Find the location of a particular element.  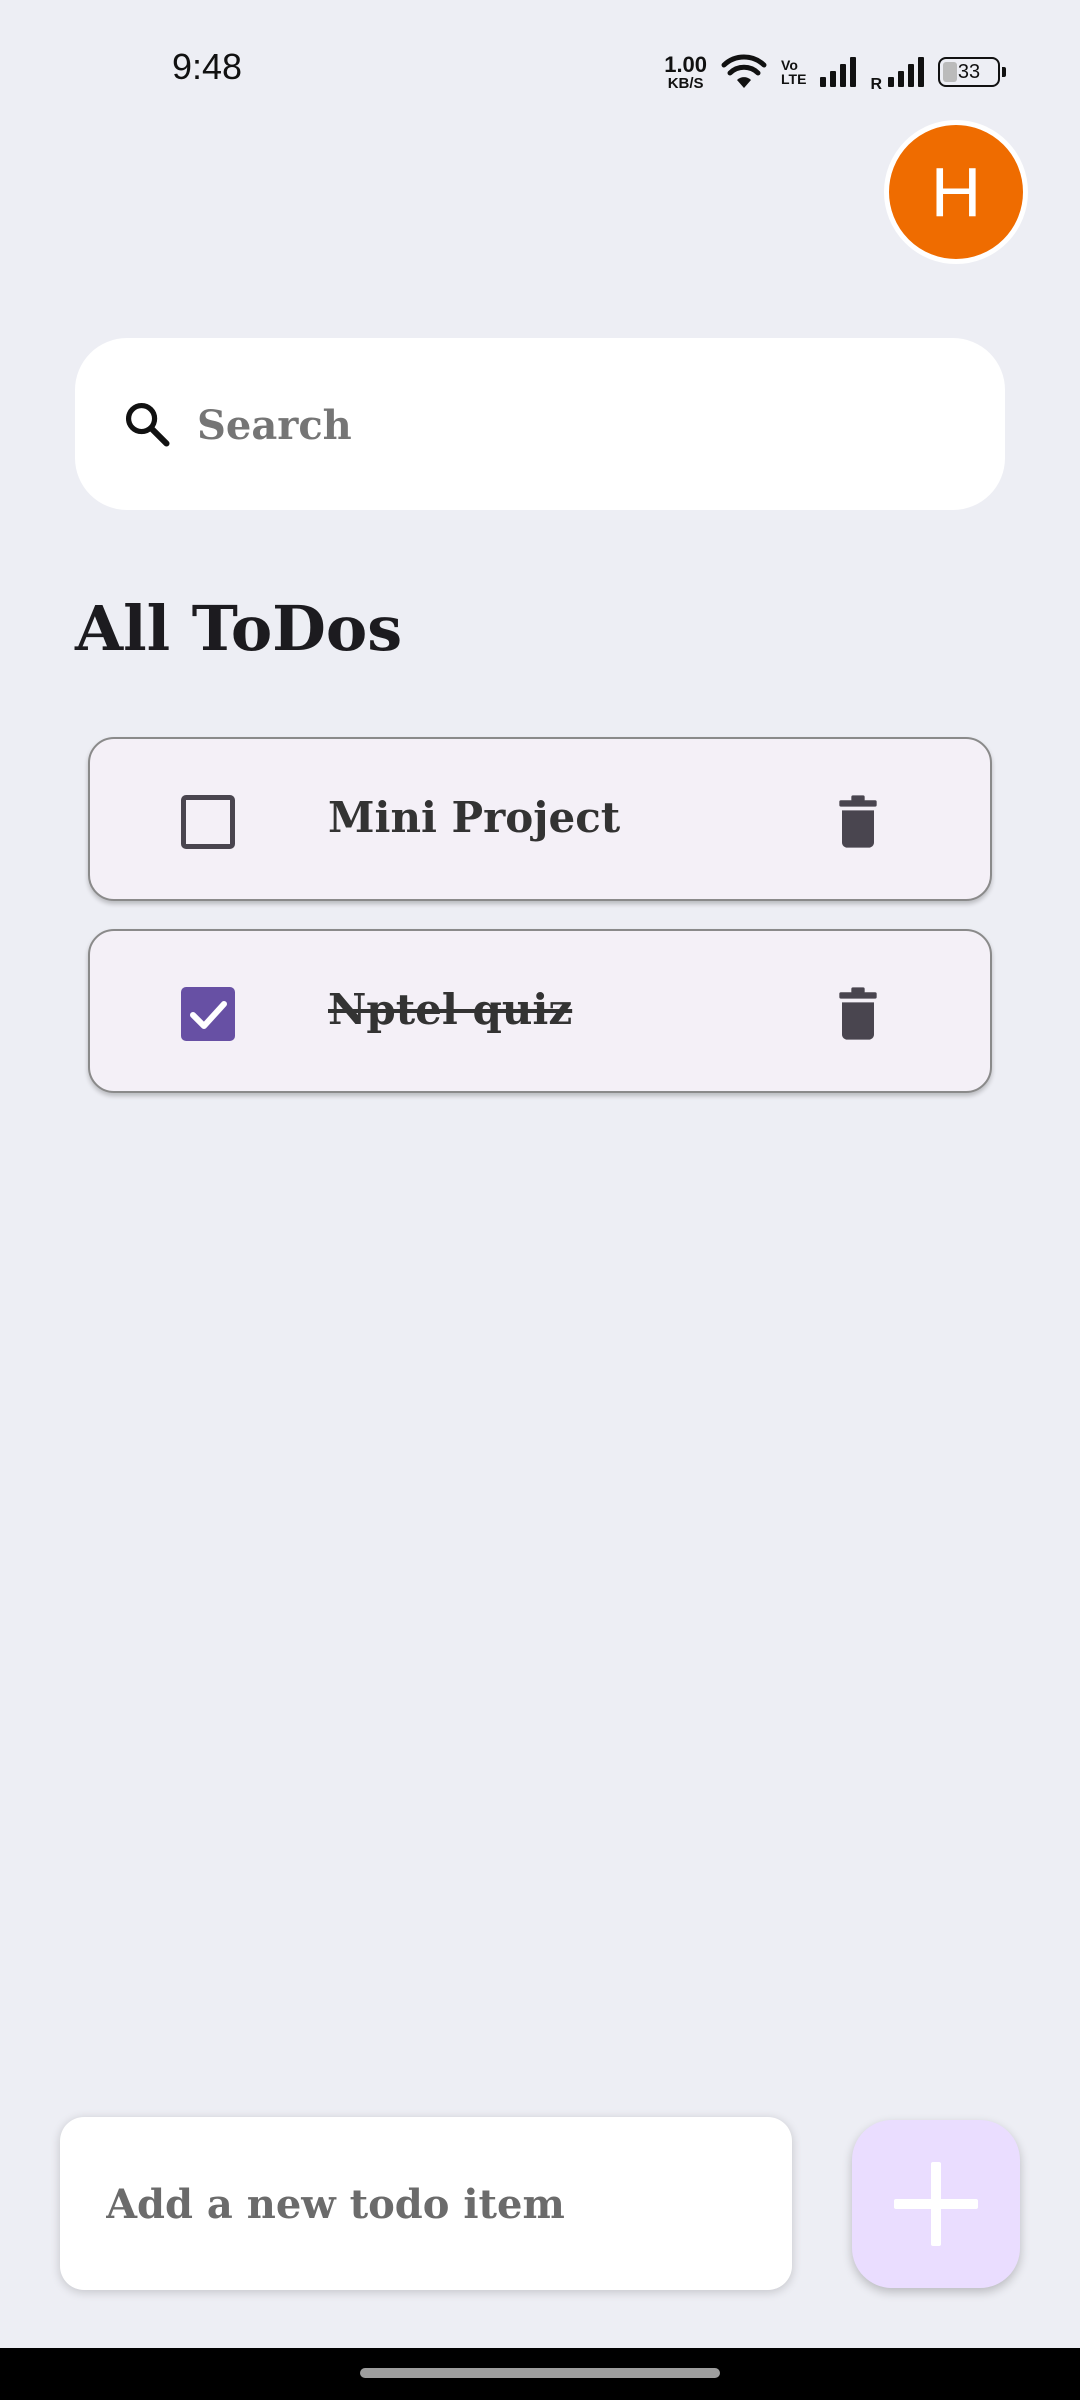

todo-item: Mini Project is located at coordinates (540, 819).